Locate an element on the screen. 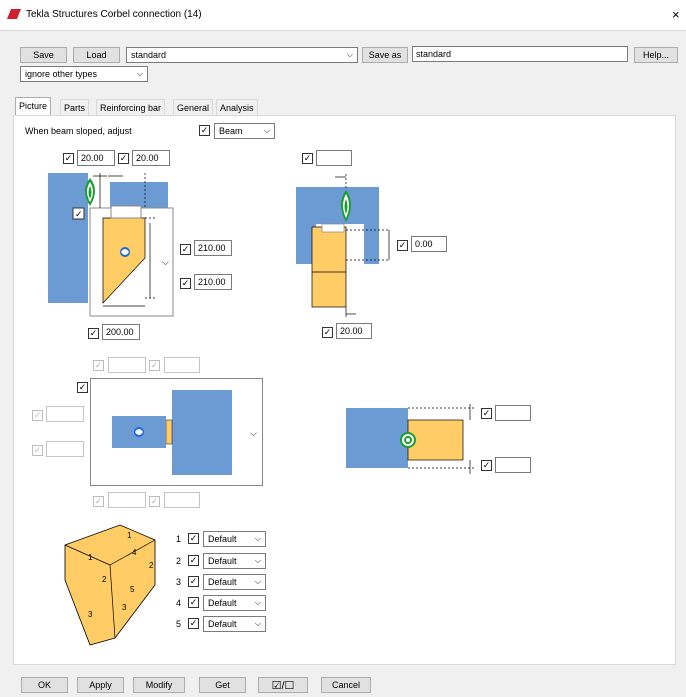 The height and width of the screenshot is (697, 686). window-title: Tekla Structures Corbel connection (14) is located at coordinates (114, 14).